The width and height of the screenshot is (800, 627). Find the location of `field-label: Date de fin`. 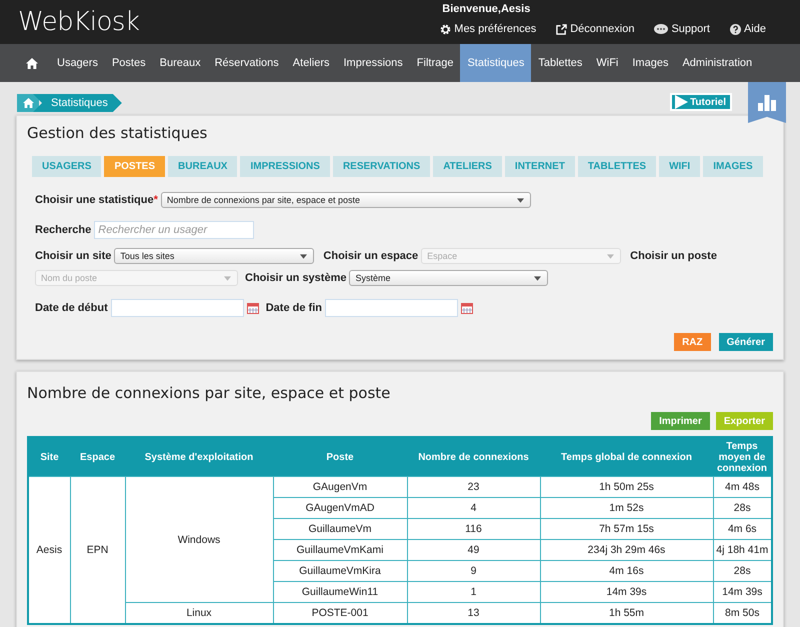

field-label: Date de fin is located at coordinates (294, 308).